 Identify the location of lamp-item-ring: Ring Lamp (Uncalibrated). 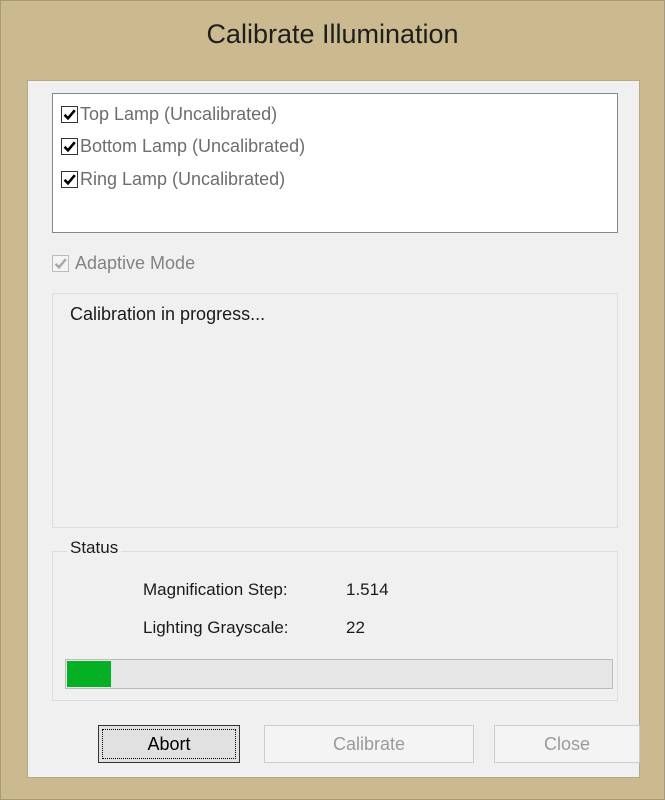
(173, 179).